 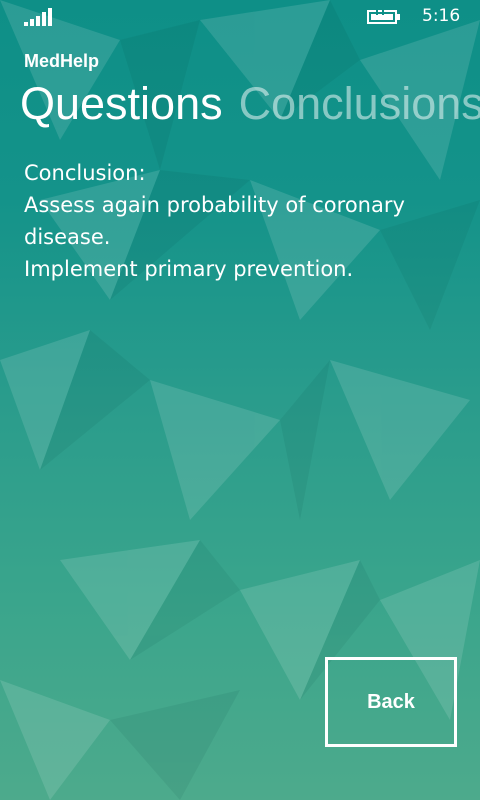 I want to click on status-bar: 5:16, so click(x=240, y=17).